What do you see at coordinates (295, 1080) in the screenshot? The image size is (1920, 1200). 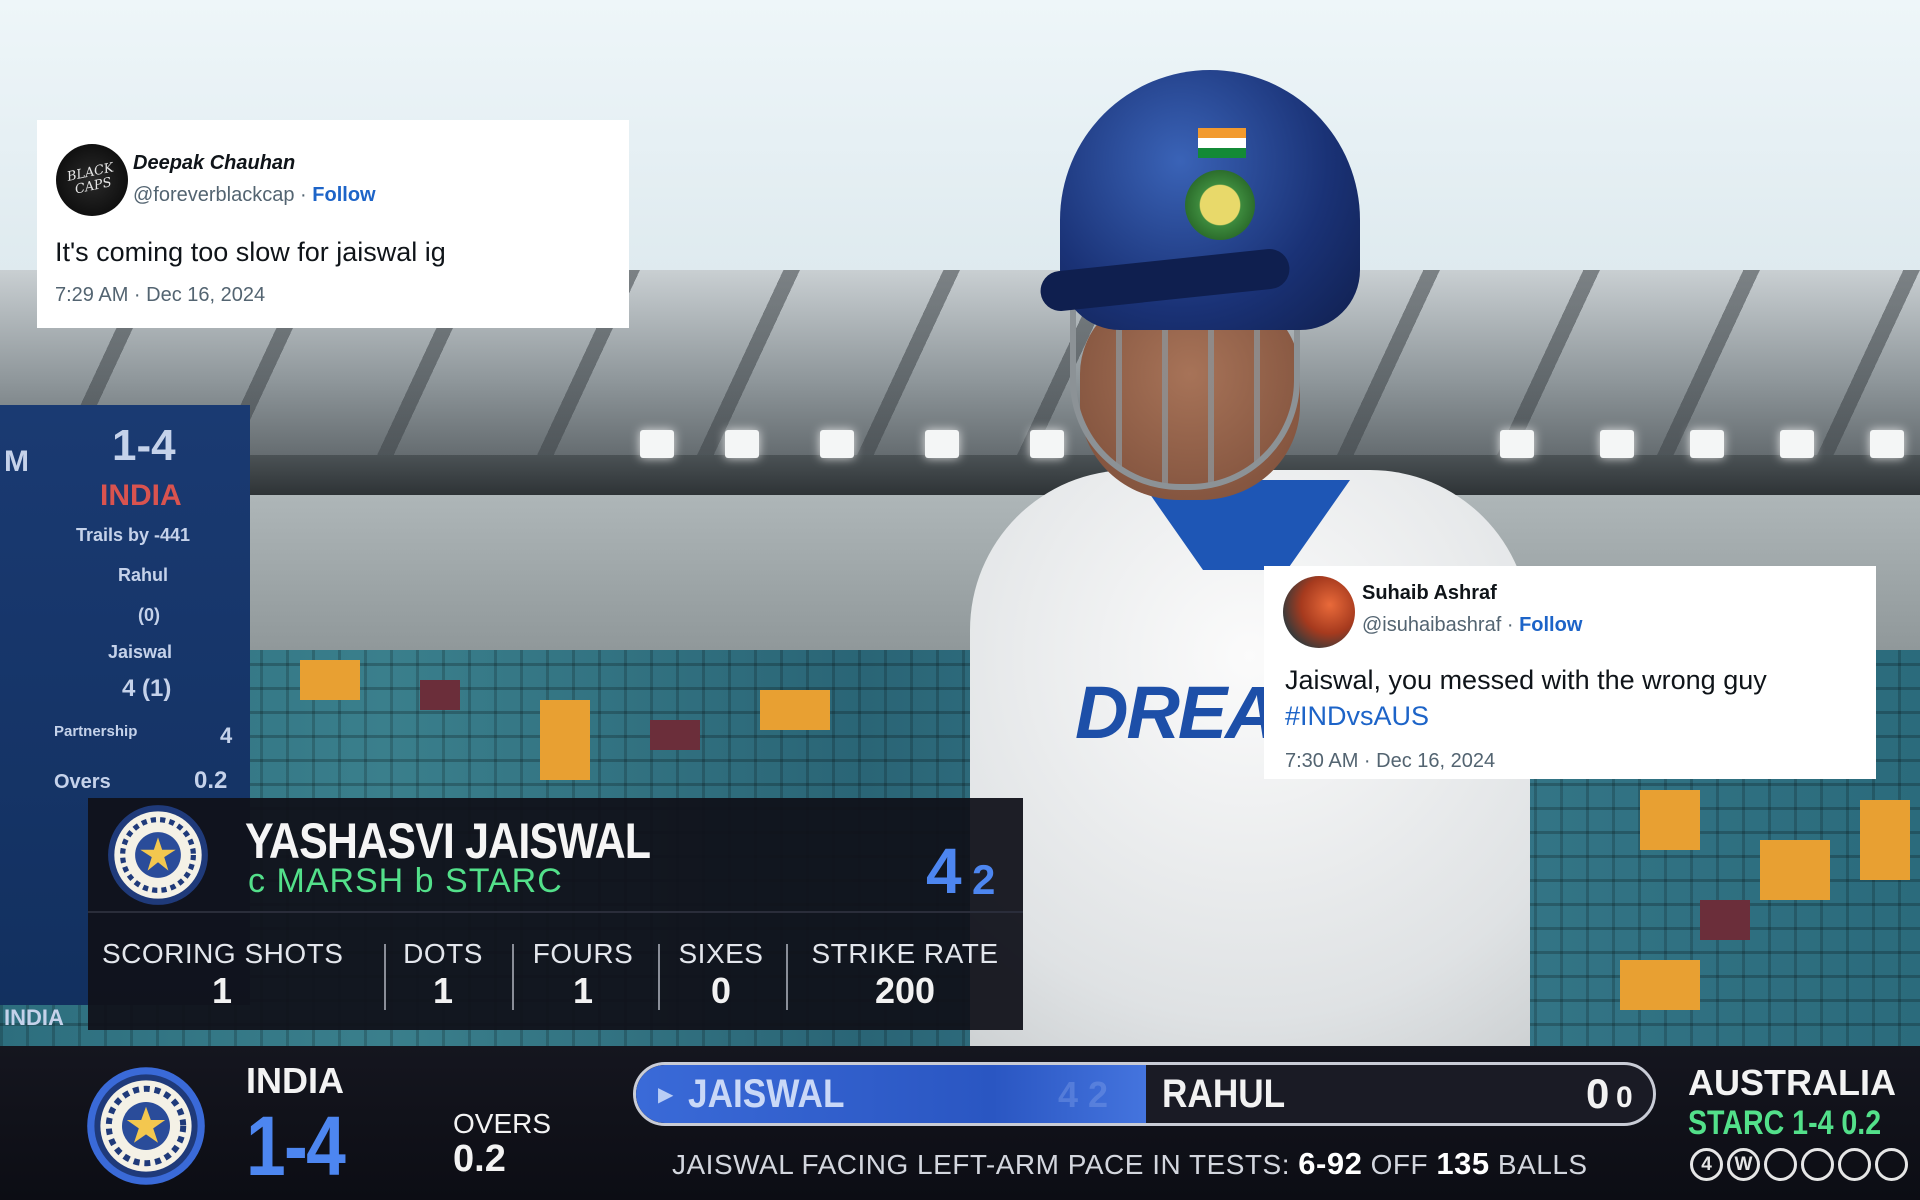 I see `batting-team-name: INDIA` at bounding box center [295, 1080].